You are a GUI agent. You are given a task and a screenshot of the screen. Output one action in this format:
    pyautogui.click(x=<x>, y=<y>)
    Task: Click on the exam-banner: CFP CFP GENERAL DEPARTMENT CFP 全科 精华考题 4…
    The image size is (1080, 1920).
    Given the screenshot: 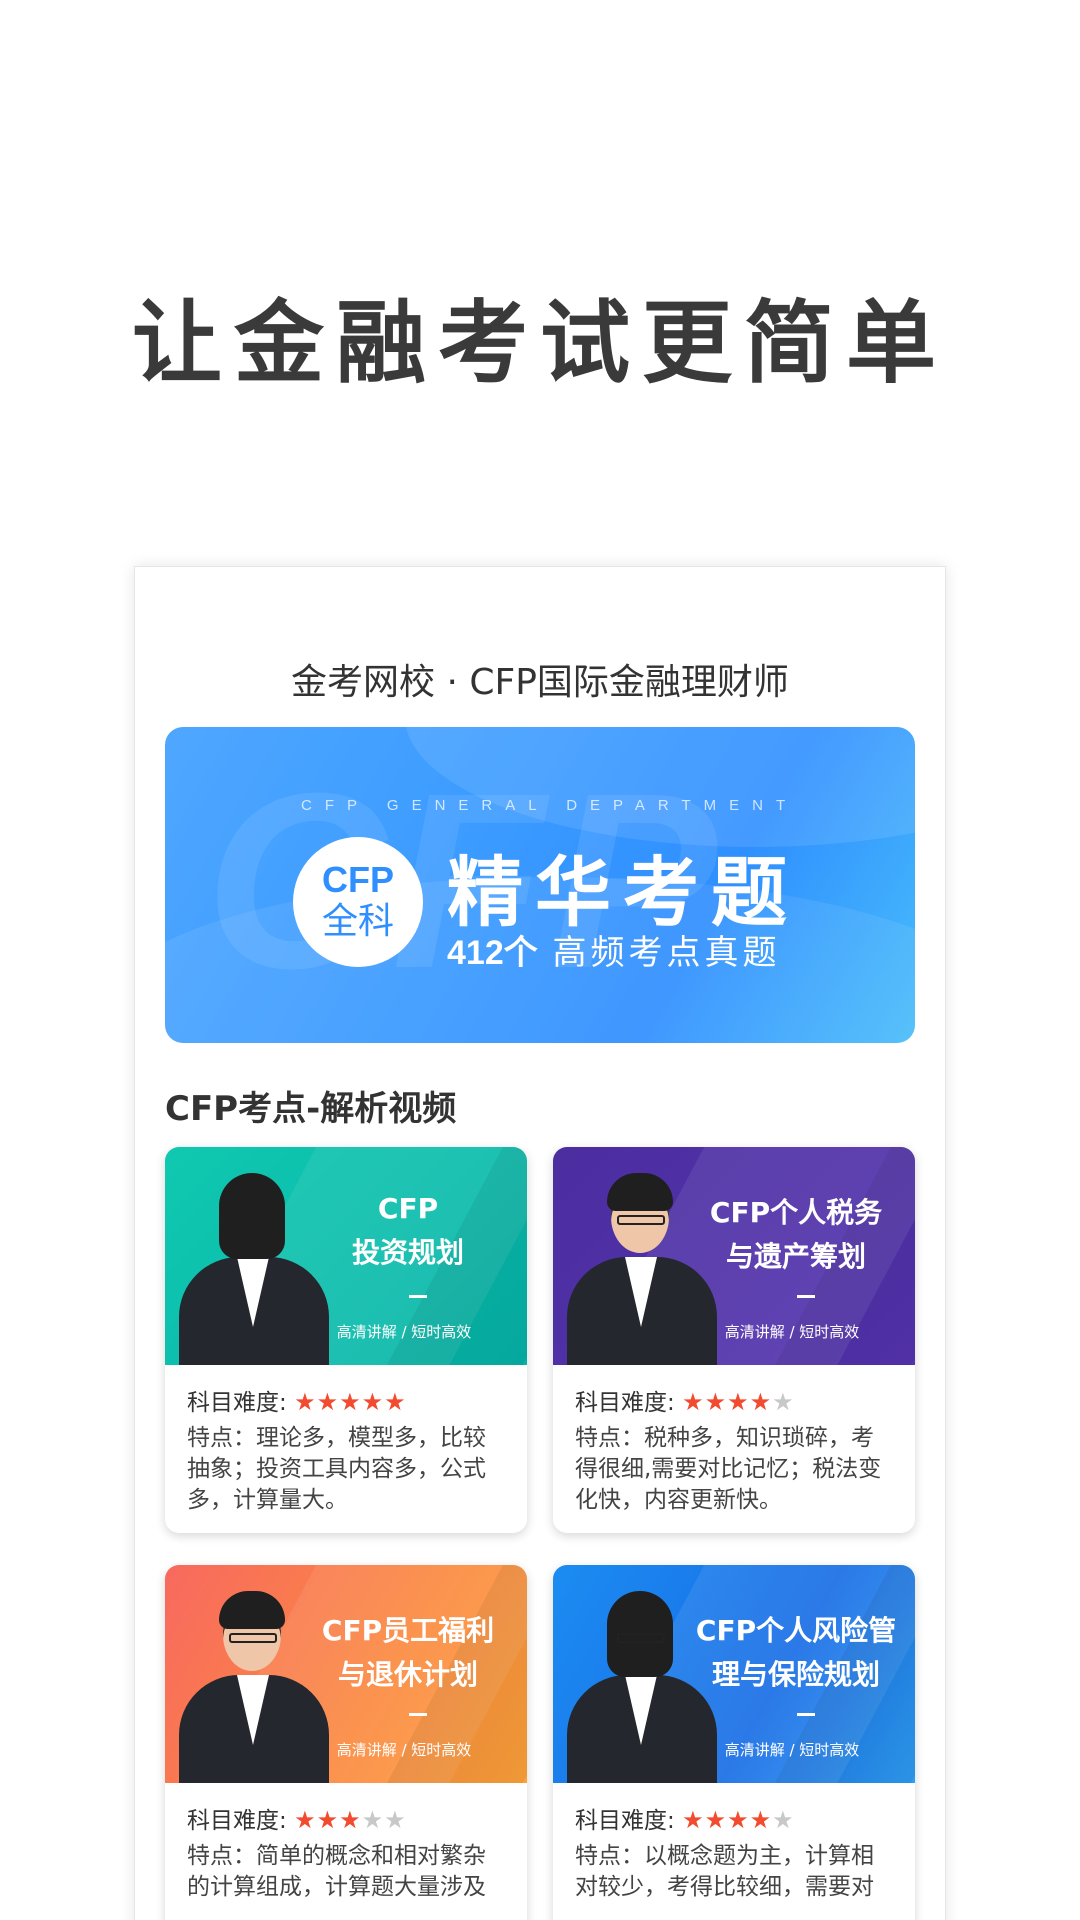 What is the action you would take?
    pyautogui.click(x=540, y=885)
    